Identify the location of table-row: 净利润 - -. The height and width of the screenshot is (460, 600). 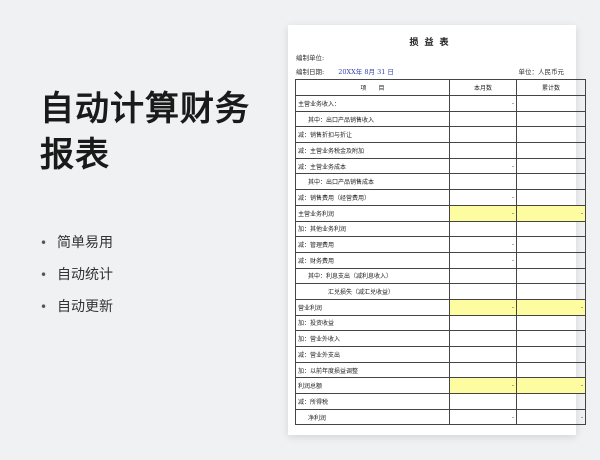
(440, 417).